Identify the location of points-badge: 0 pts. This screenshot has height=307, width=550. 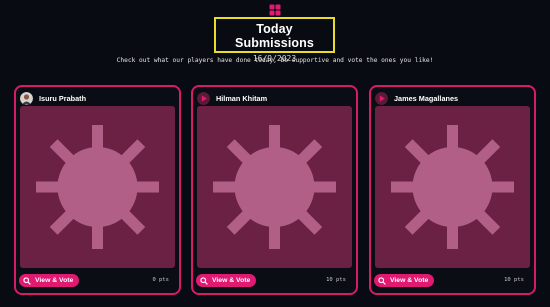
(160, 280).